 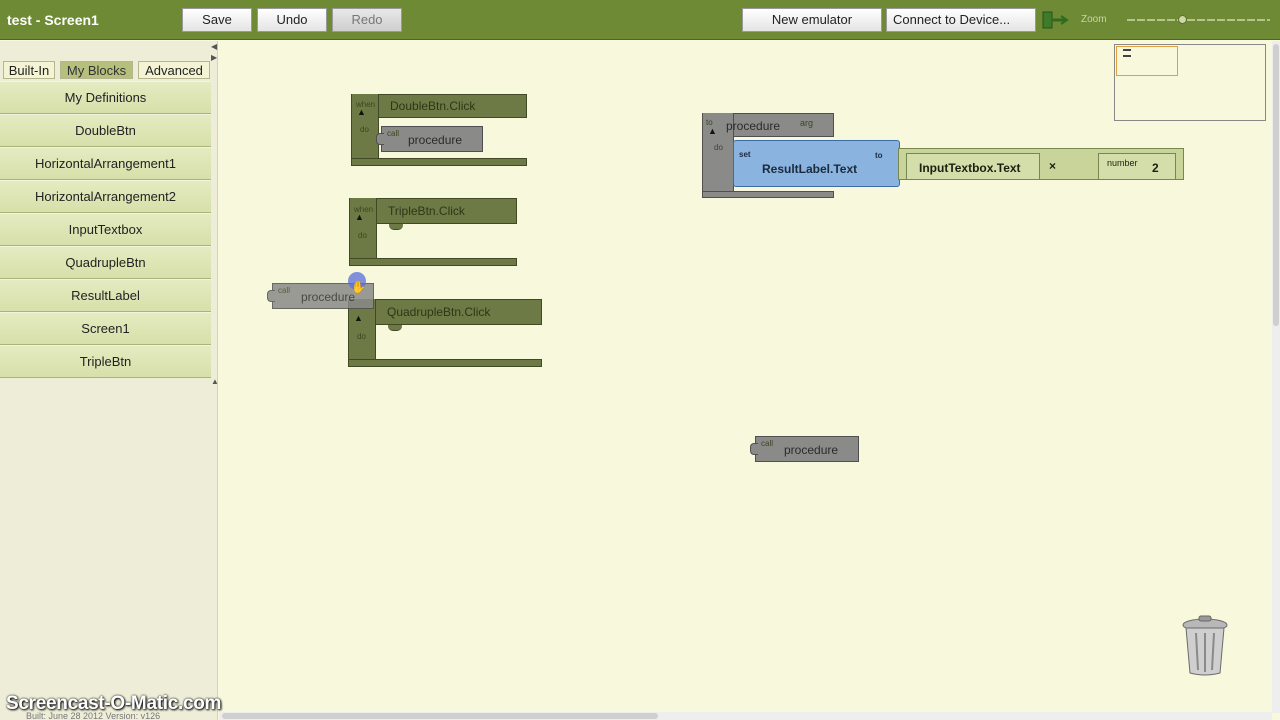 What do you see at coordinates (367, 20) in the screenshot?
I see `redo-button: Redo` at bounding box center [367, 20].